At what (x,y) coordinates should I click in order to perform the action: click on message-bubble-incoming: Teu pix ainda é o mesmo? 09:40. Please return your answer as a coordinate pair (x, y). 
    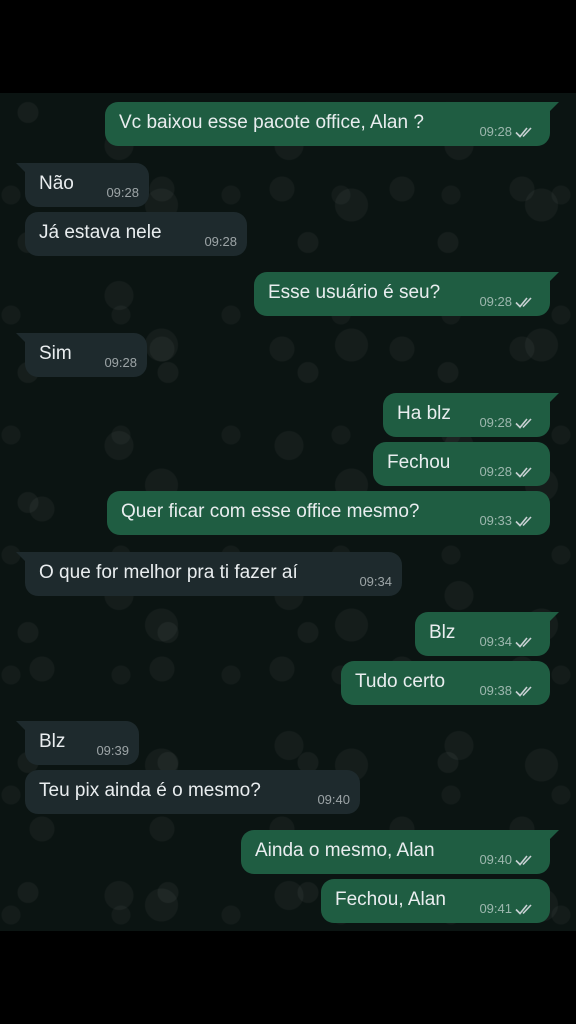
    Looking at the image, I should click on (192, 792).